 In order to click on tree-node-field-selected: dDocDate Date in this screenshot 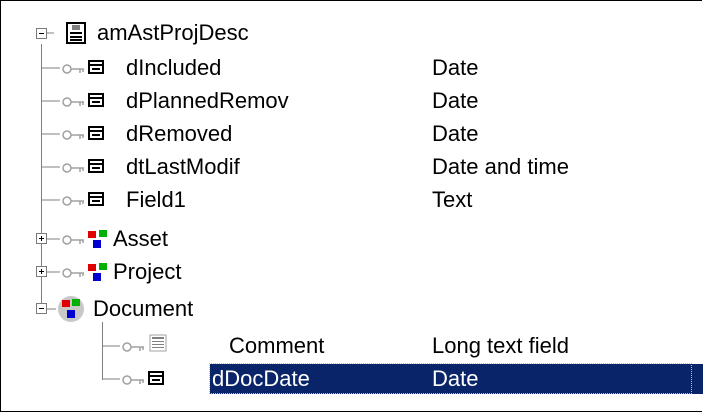, I will do `click(351, 379)`.